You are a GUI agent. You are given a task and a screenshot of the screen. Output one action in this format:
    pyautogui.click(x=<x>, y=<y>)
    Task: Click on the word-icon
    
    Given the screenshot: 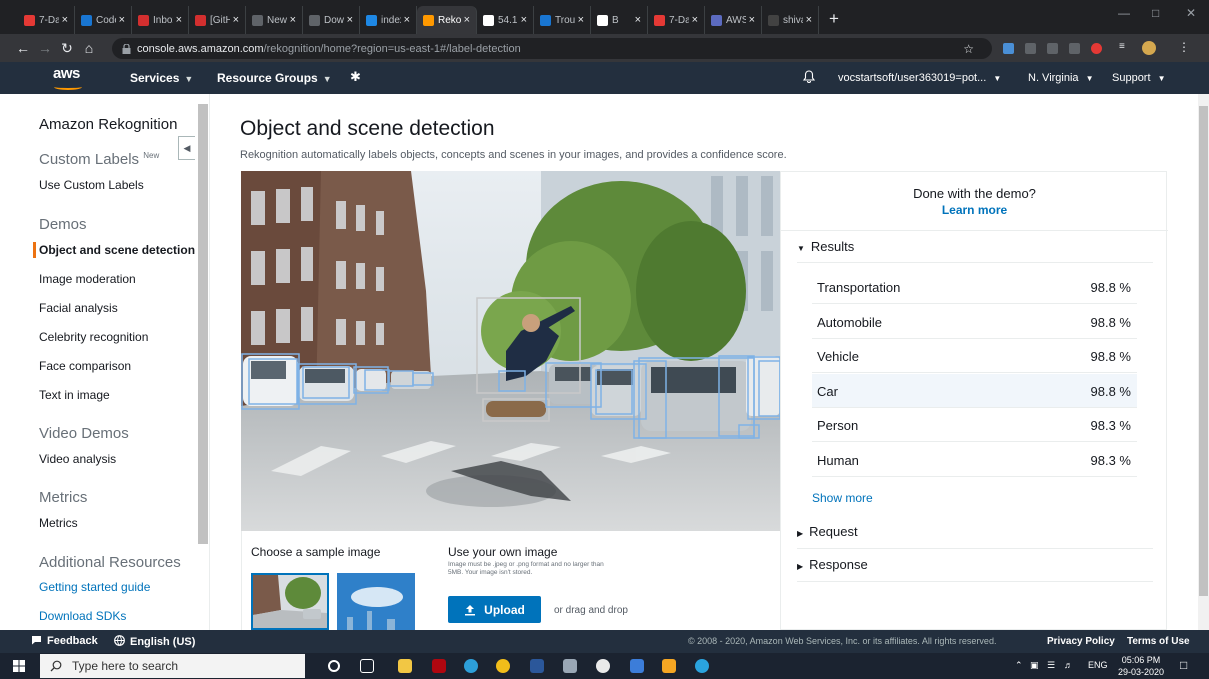 What is the action you would take?
    pyautogui.click(x=537, y=666)
    